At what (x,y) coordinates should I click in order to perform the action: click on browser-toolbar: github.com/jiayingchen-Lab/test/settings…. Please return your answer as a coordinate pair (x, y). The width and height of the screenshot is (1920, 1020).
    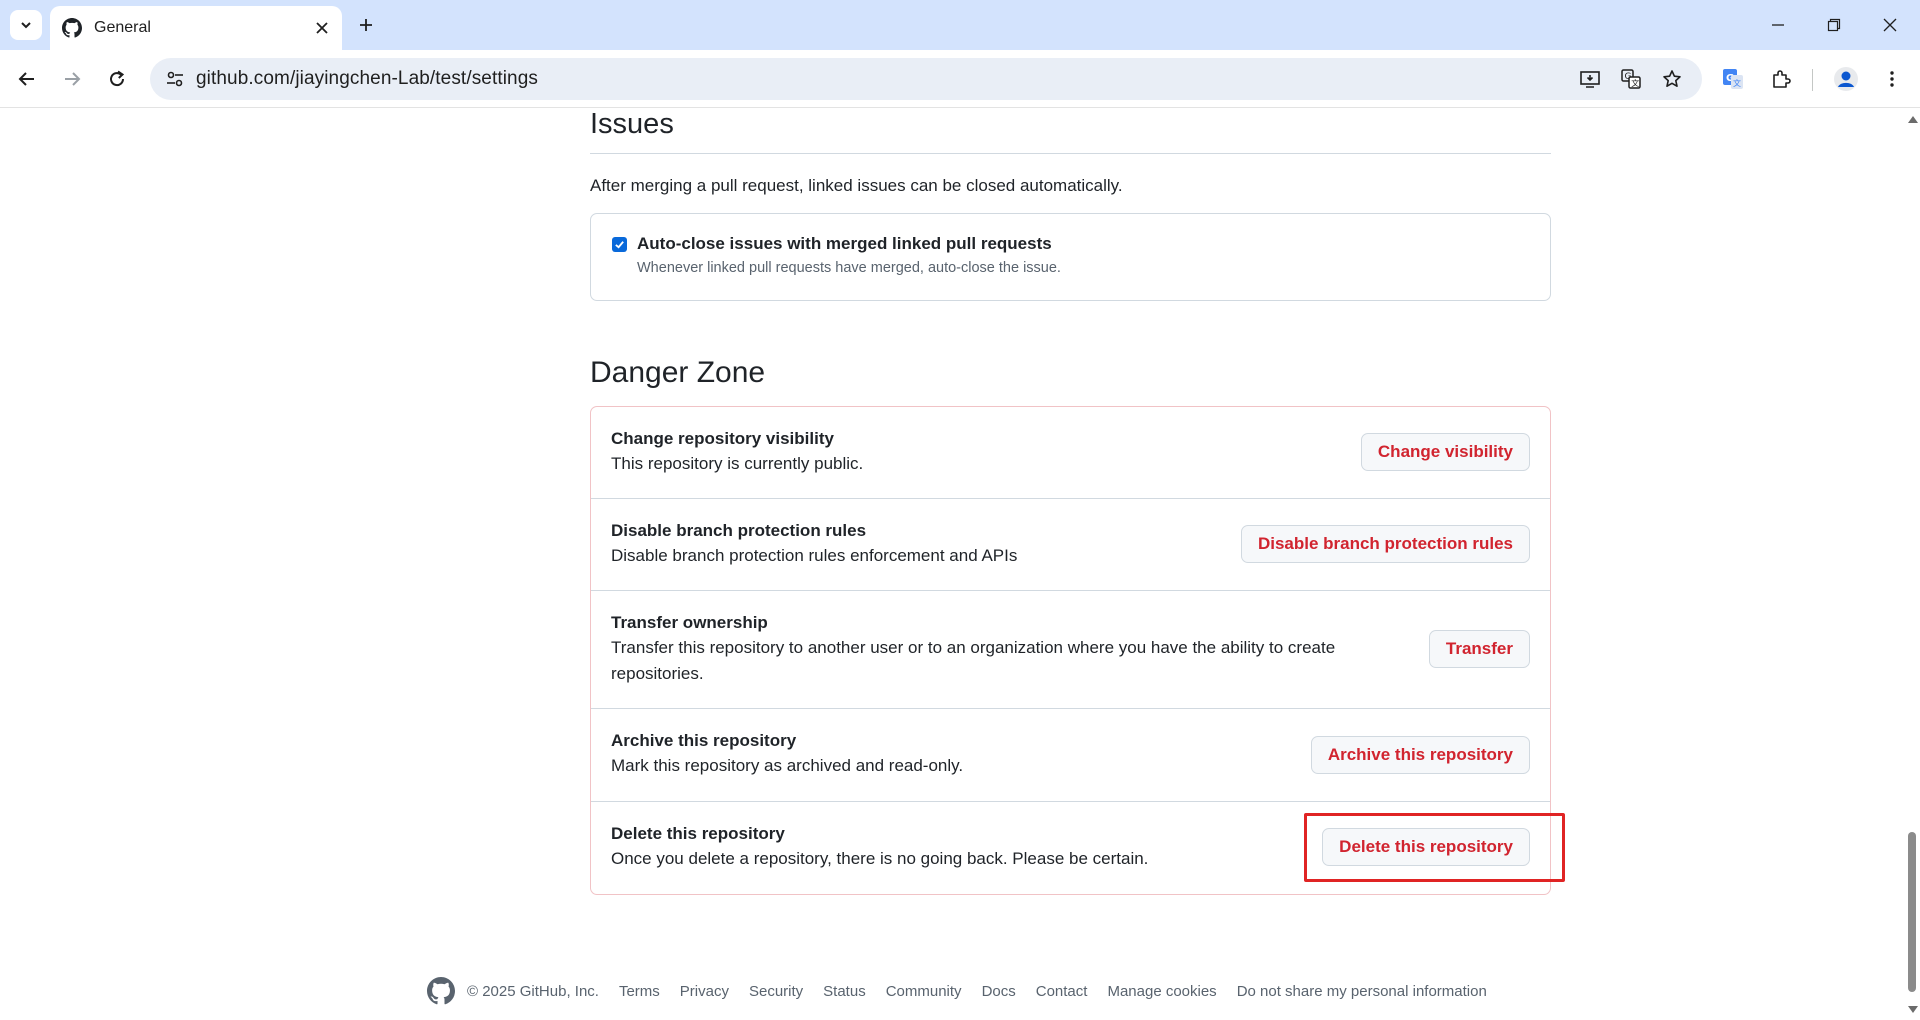
    Looking at the image, I should click on (960, 79).